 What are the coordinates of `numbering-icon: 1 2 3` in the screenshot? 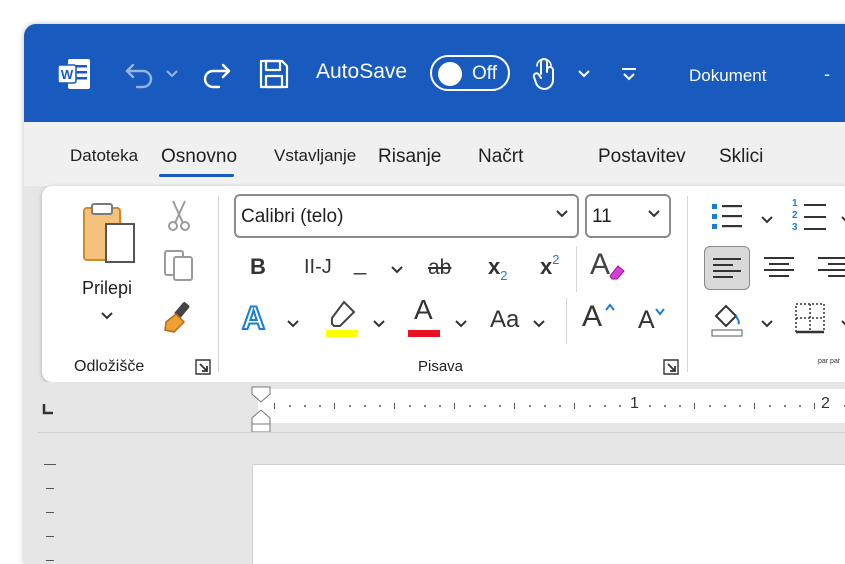 It's located at (812, 217).